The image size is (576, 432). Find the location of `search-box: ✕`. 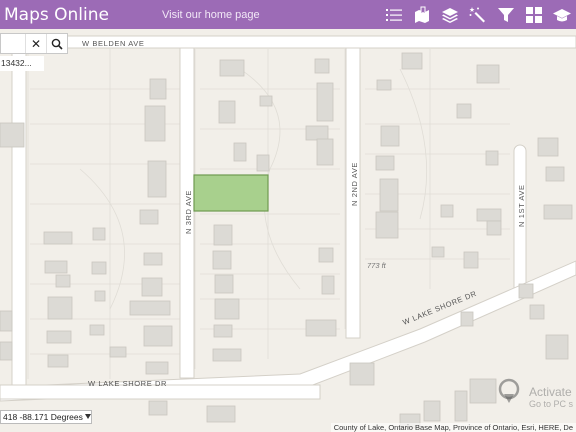

search-box: ✕ is located at coordinates (34, 43).